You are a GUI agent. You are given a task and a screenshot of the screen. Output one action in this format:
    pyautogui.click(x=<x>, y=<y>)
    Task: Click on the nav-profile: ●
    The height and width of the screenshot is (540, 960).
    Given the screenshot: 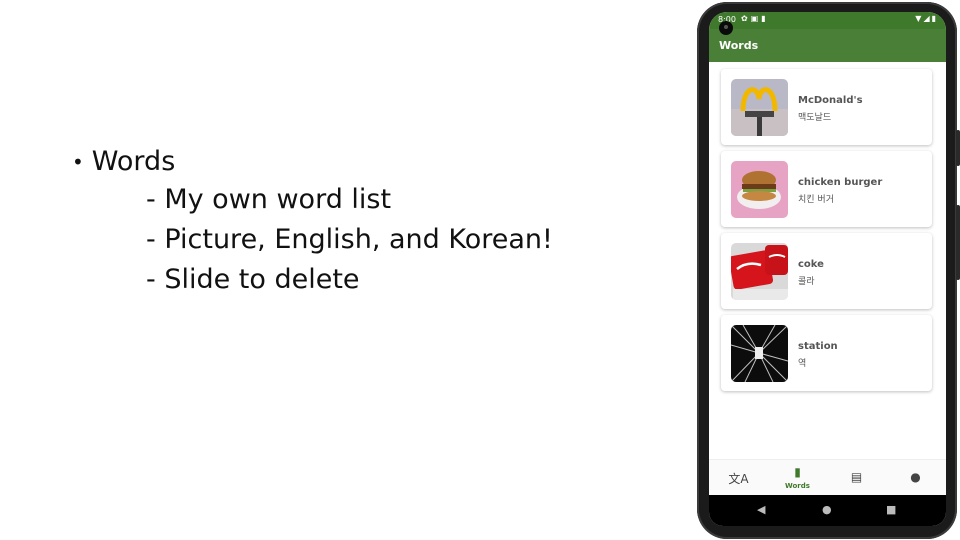 What is the action you would take?
    pyautogui.click(x=915, y=478)
    